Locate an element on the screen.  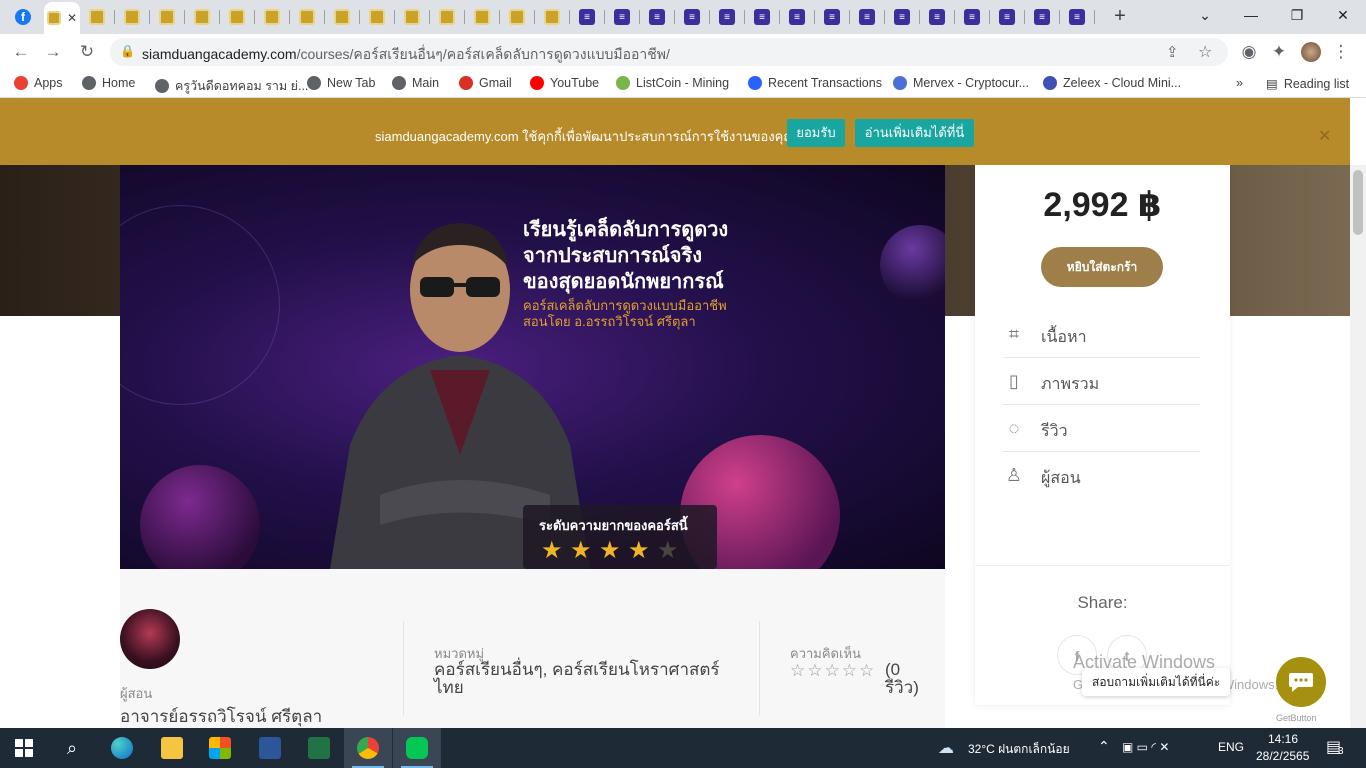
forward-button: → is located at coordinates (53, 52).